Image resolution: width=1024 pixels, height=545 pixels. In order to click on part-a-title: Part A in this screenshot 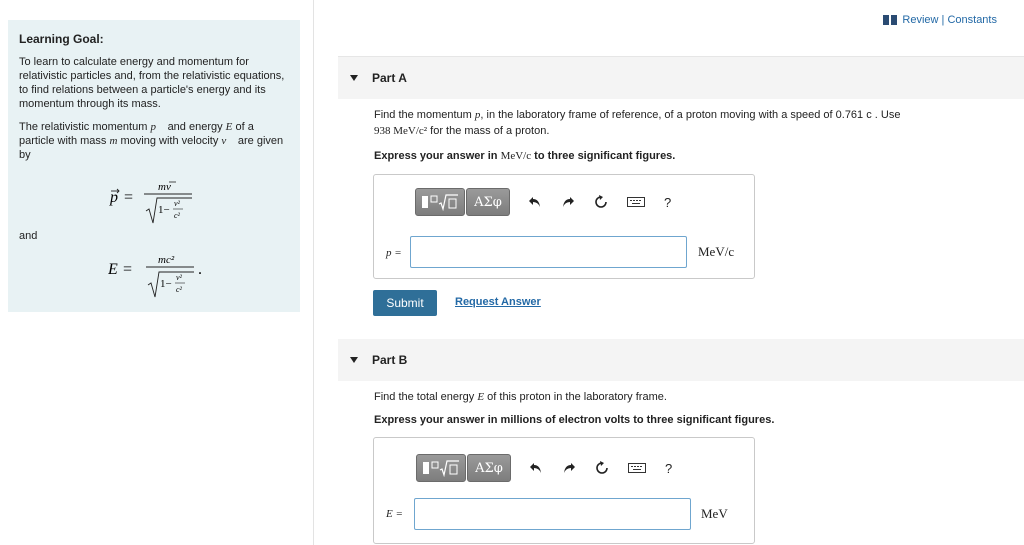, I will do `click(389, 78)`.